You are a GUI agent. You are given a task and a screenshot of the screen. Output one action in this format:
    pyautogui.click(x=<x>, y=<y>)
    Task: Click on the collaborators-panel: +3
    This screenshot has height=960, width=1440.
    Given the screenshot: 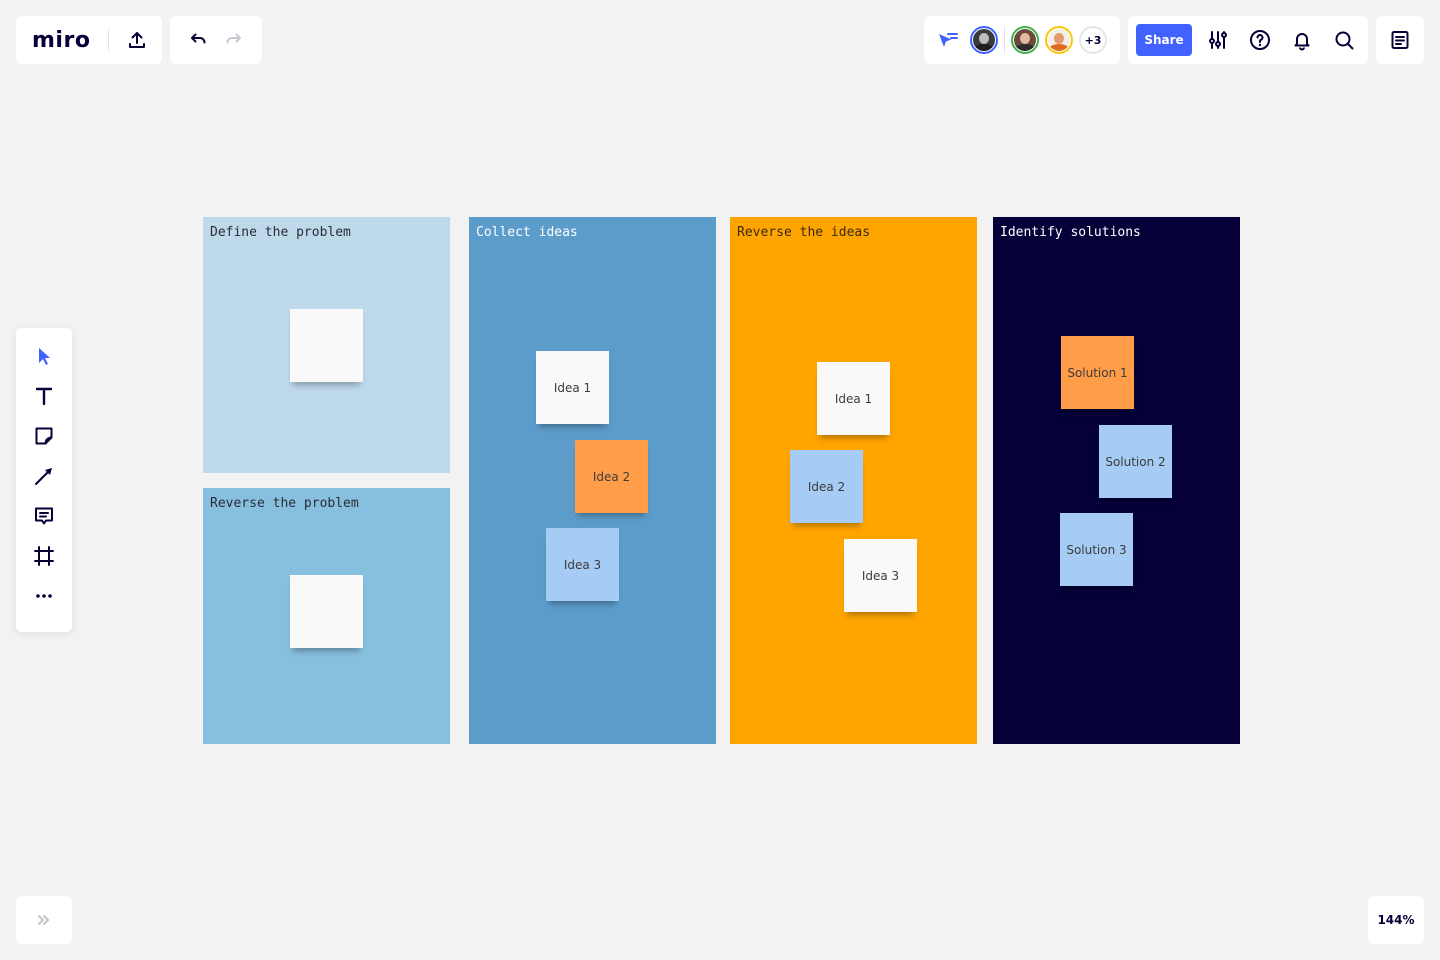 What is the action you would take?
    pyautogui.click(x=1022, y=40)
    